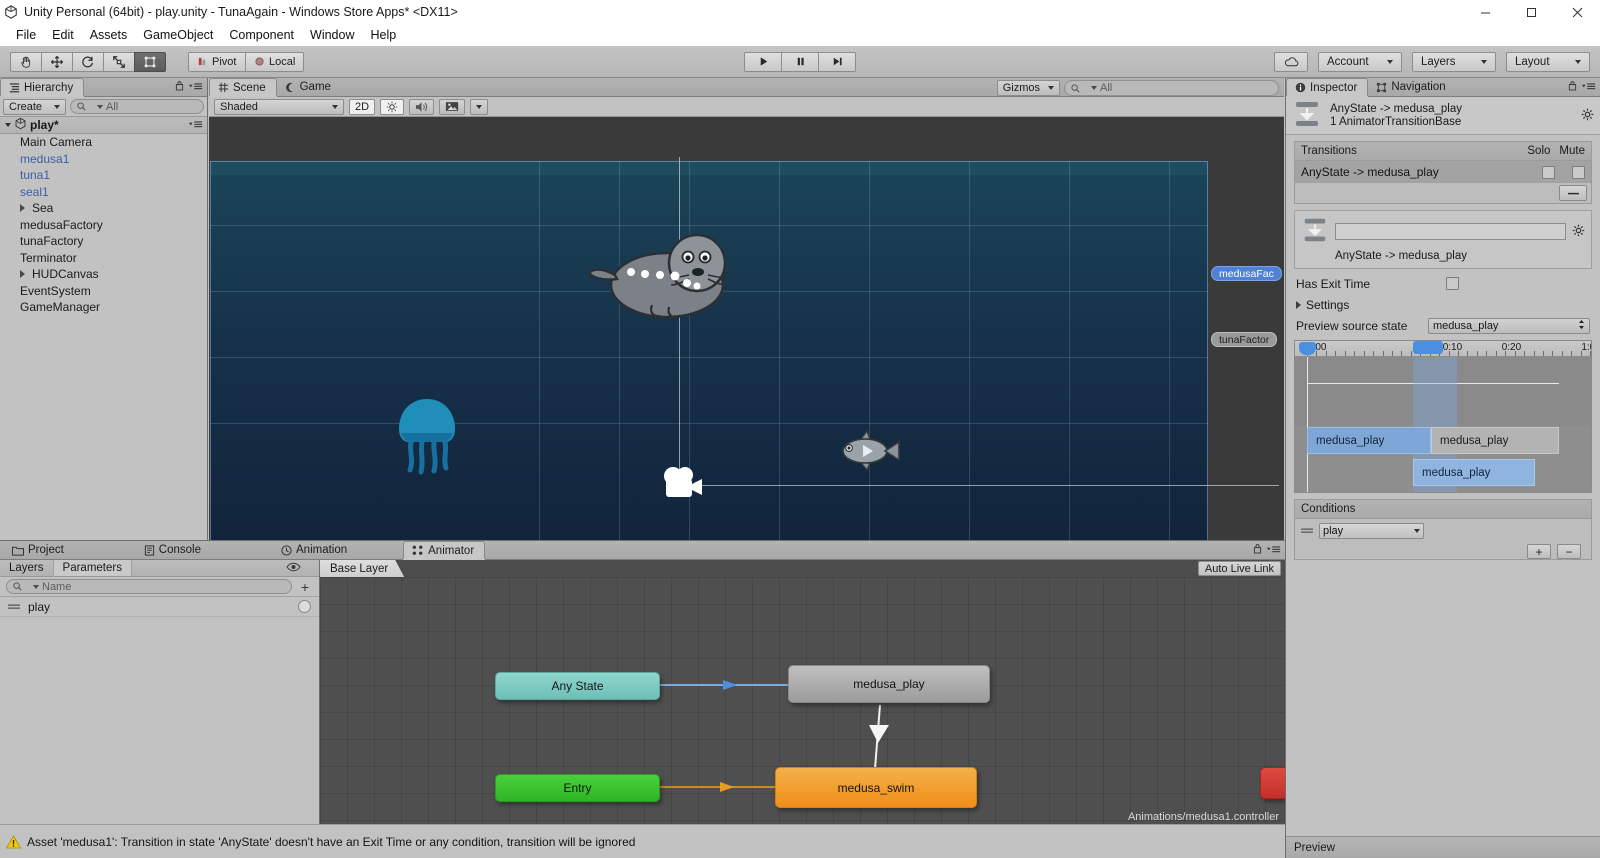  What do you see at coordinates (1539, 551) in the screenshot?
I see `add-condition-button: +` at bounding box center [1539, 551].